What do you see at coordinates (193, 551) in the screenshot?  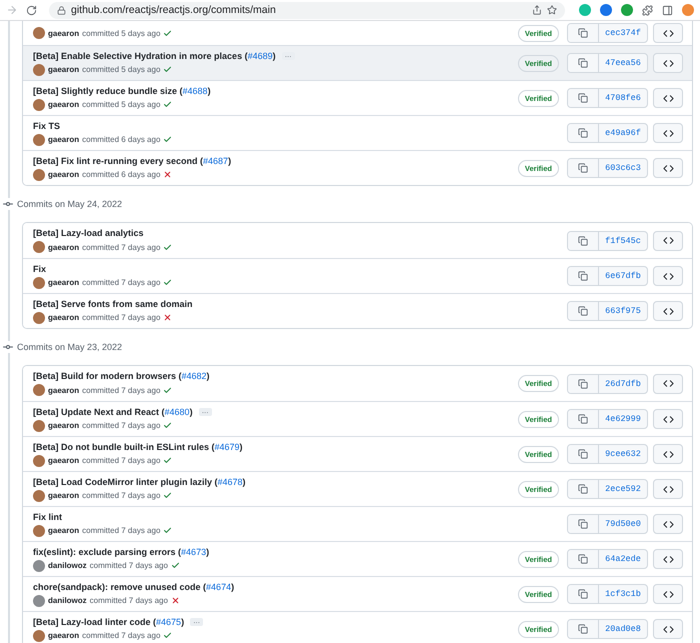 I see `pull-request-link: #4673` at bounding box center [193, 551].